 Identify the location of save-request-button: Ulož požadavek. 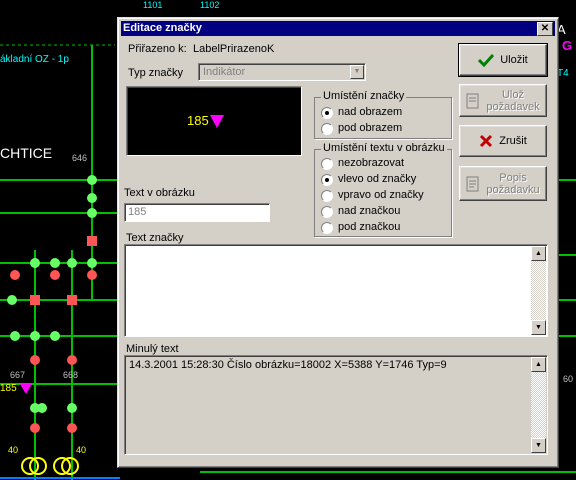
(503, 100).